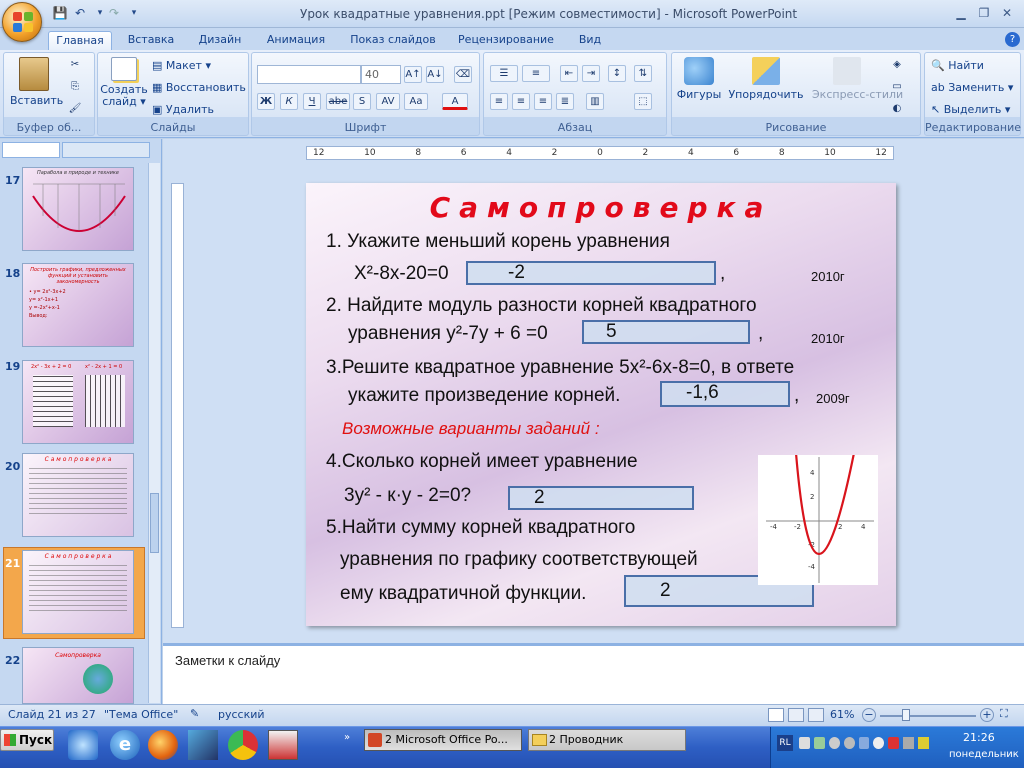 The image size is (1024, 768). Describe the element at coordinates (413, 74) in the screenshot. I see `grow-font-icon: A↑` at that location.